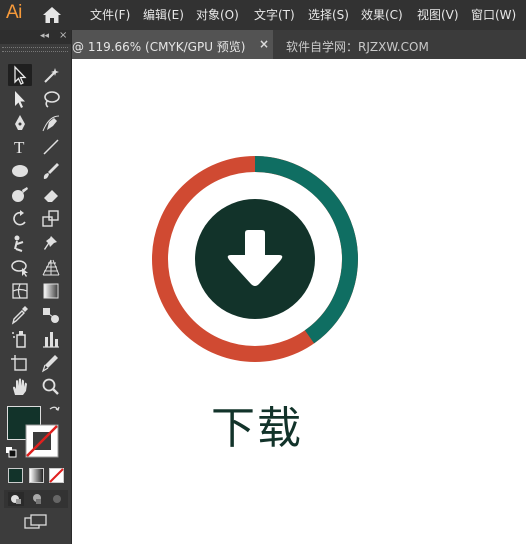  Describe the element at coordinates (52, 15) in the screenshot. I see `home-icon` at that location.